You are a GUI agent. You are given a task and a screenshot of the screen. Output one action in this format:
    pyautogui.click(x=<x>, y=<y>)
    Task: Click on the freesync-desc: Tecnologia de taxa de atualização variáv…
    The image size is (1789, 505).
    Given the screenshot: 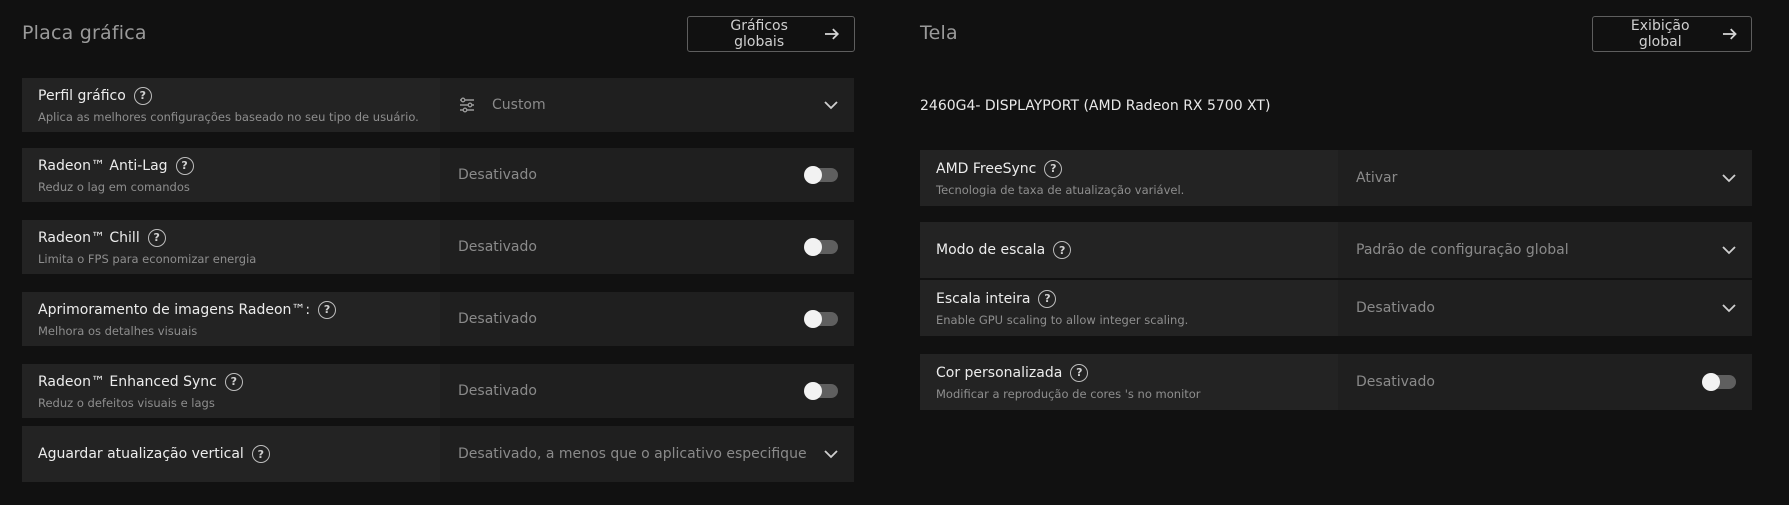 What is the action you would take?
    pyautogui.click(x=1060, y=189)
    